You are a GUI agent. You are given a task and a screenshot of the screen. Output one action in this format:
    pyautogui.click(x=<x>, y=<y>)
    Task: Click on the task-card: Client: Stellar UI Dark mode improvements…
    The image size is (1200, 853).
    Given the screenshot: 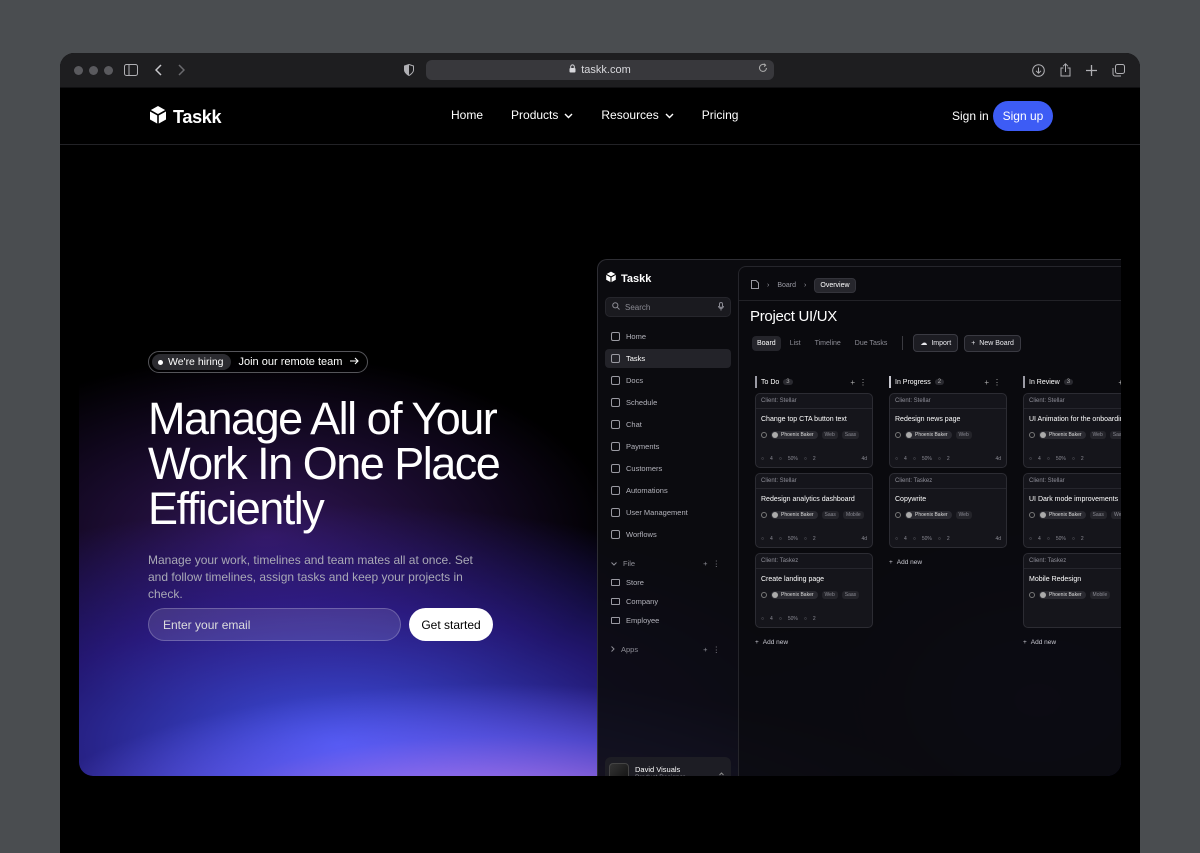 What is the action you would take?
    pyautogui.click(x=1072, y=510)
    